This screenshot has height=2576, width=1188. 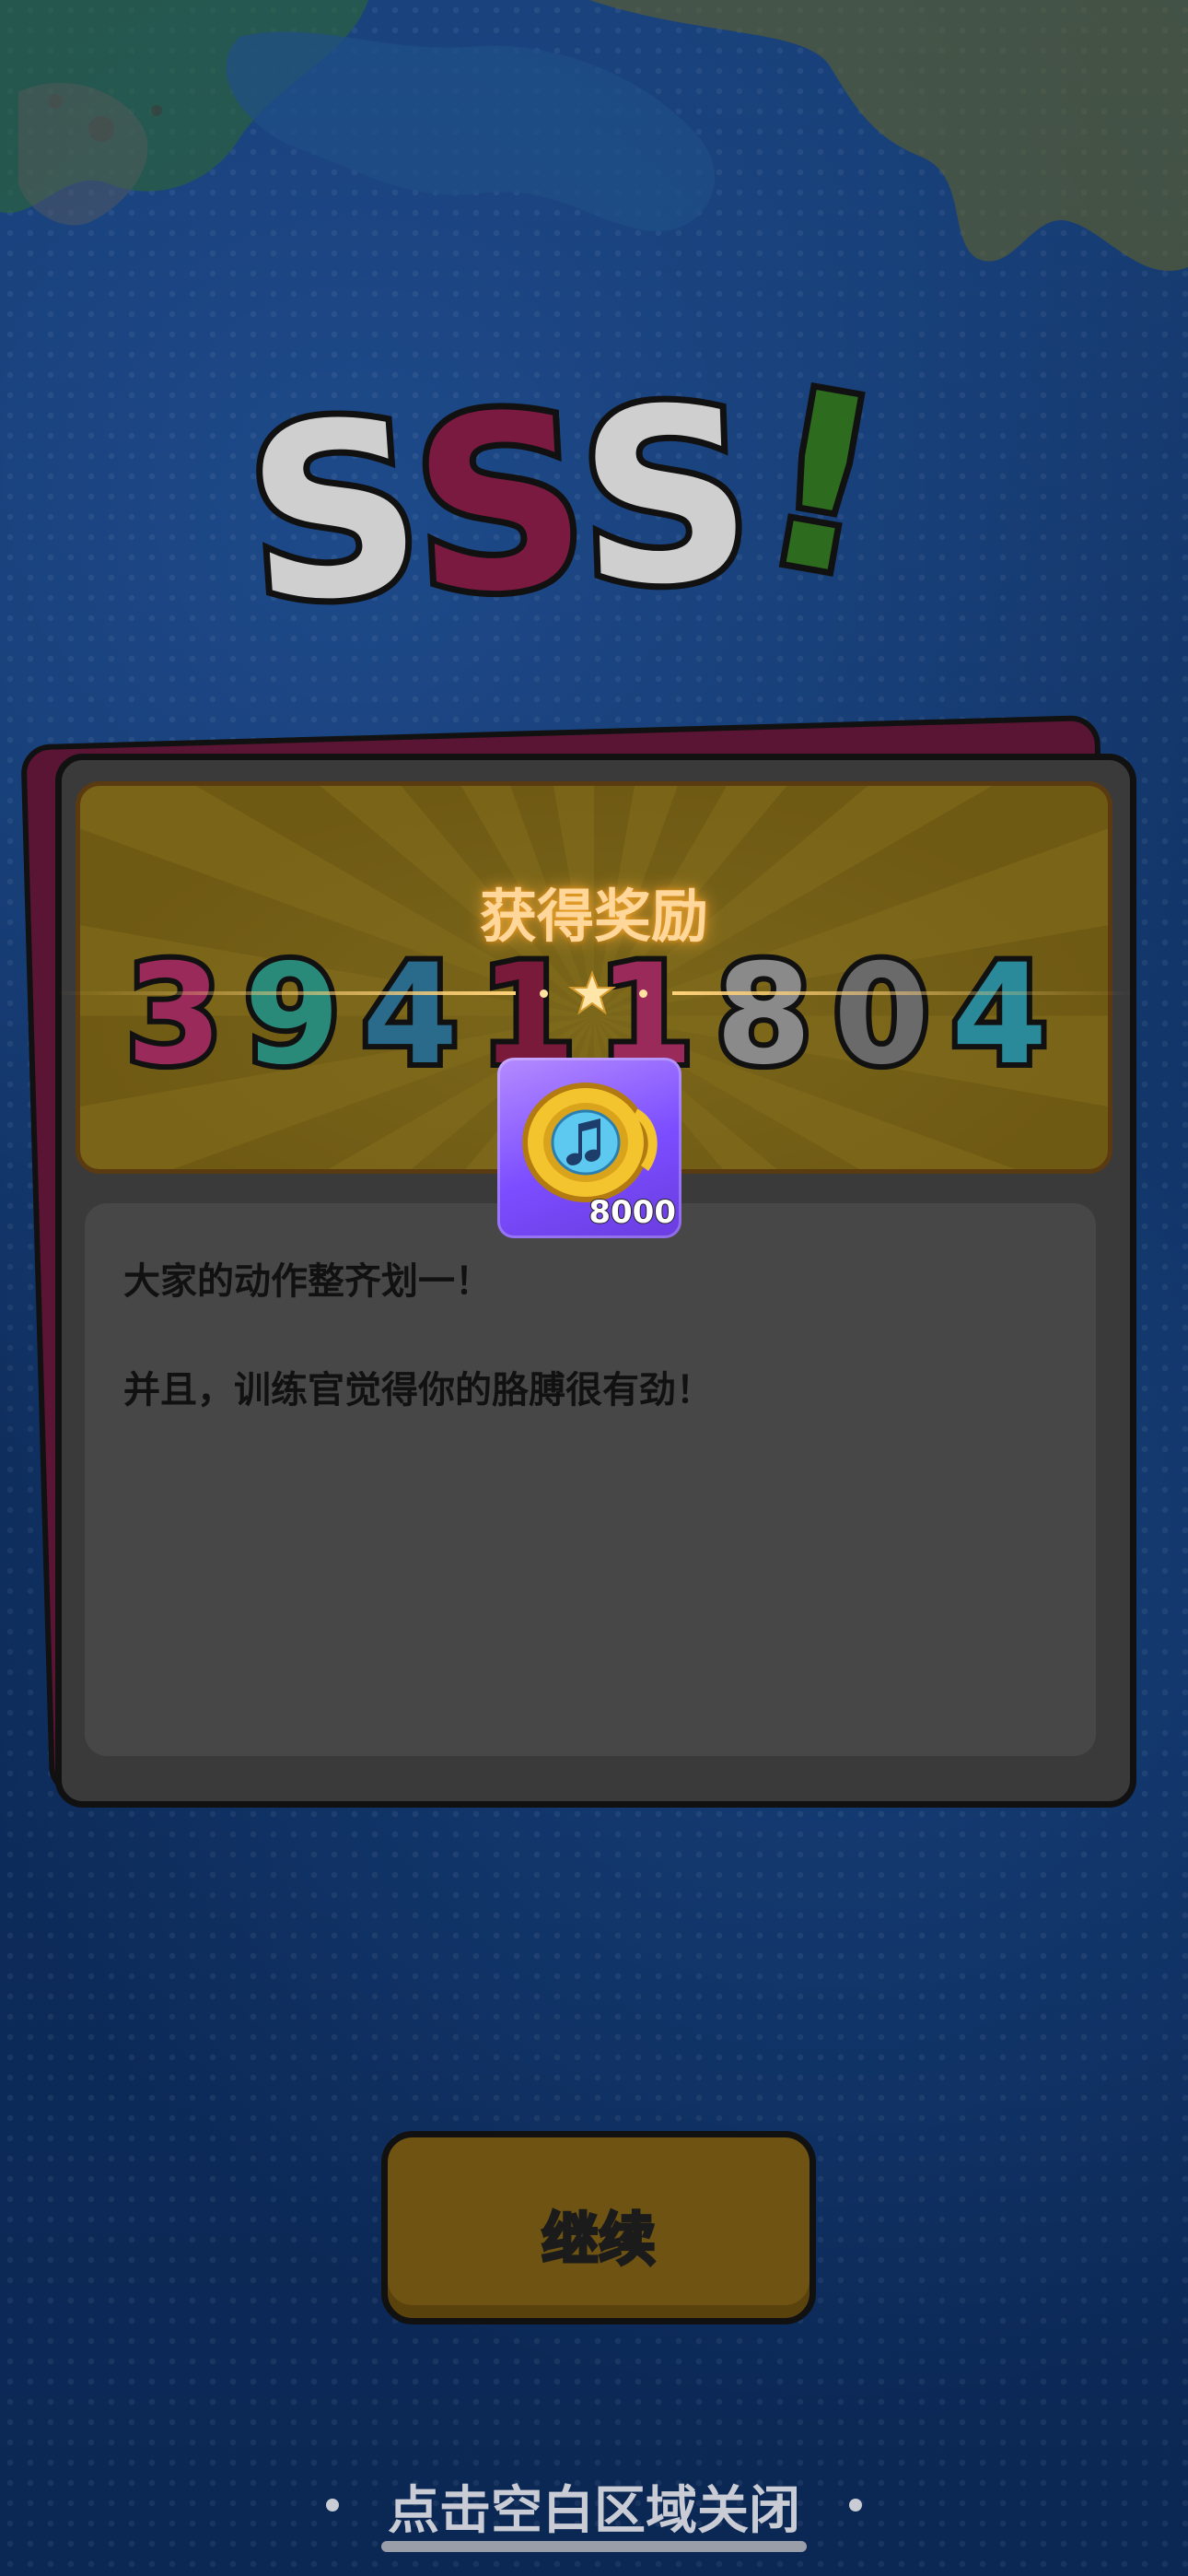 I want to click on continue-button-label: 继续, so click(x=598, y=2240).